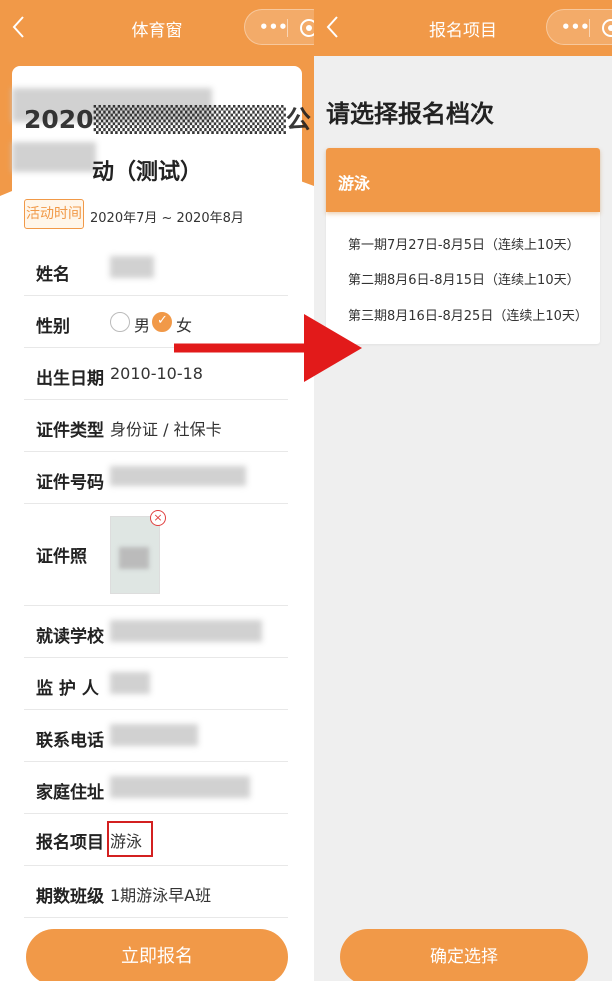 The height and width of the screenshot is (981, 612). What do you see at coordinates (54, 214) in the screenshot?
I see `activity-time-badge: 活动时间` at bounding box center [54, 214].